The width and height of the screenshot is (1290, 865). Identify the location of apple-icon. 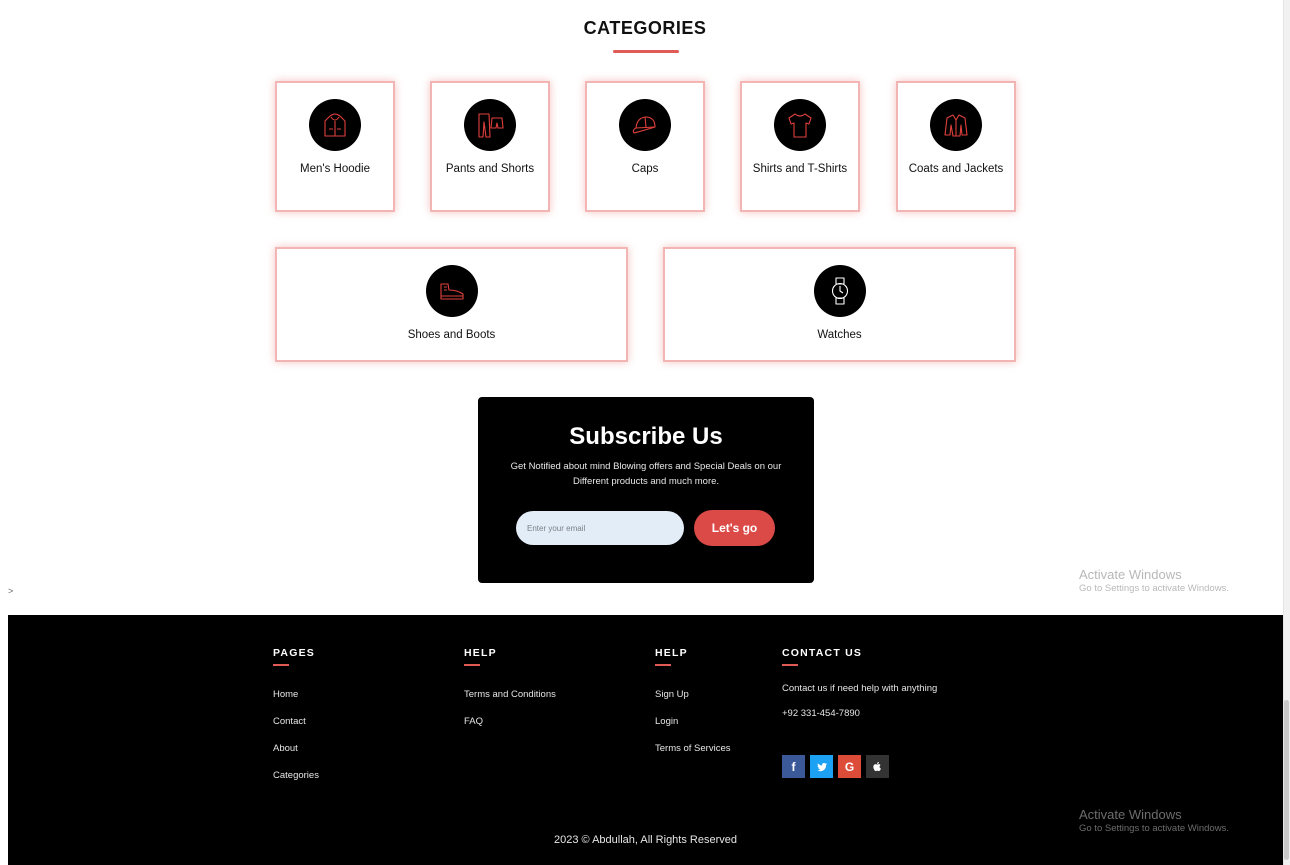
(877, 766).